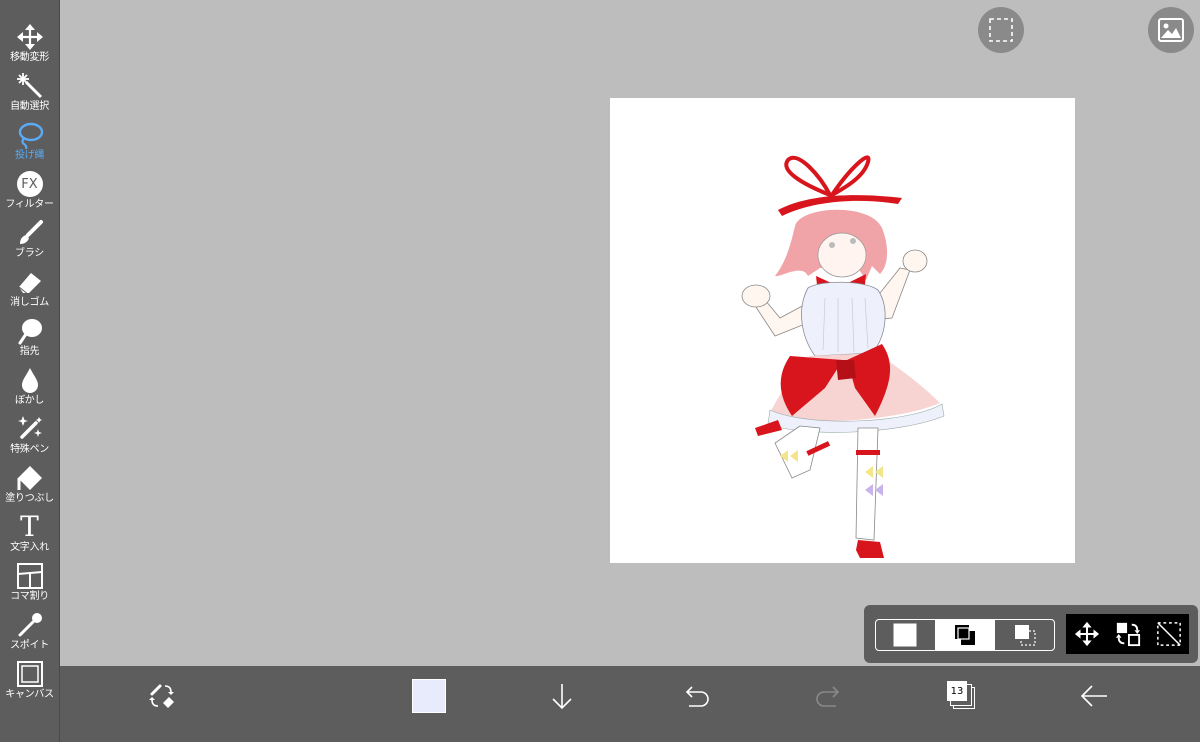  Describe the element at coordinates (30, 331) in the screenshot. I see `smudge-finger-icon` at that location.